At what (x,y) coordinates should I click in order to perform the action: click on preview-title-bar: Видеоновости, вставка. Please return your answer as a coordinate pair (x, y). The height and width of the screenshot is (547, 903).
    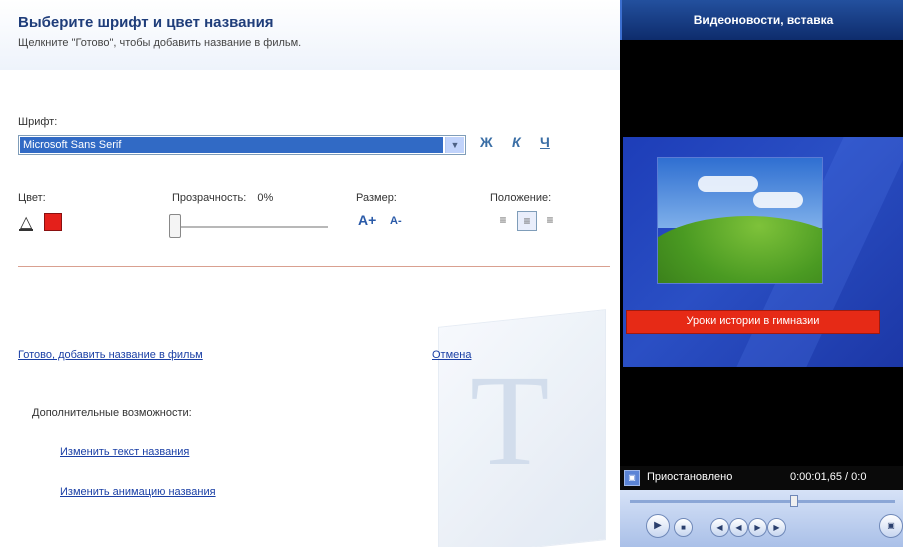
    Looking at the image, I should click on (761, 20).